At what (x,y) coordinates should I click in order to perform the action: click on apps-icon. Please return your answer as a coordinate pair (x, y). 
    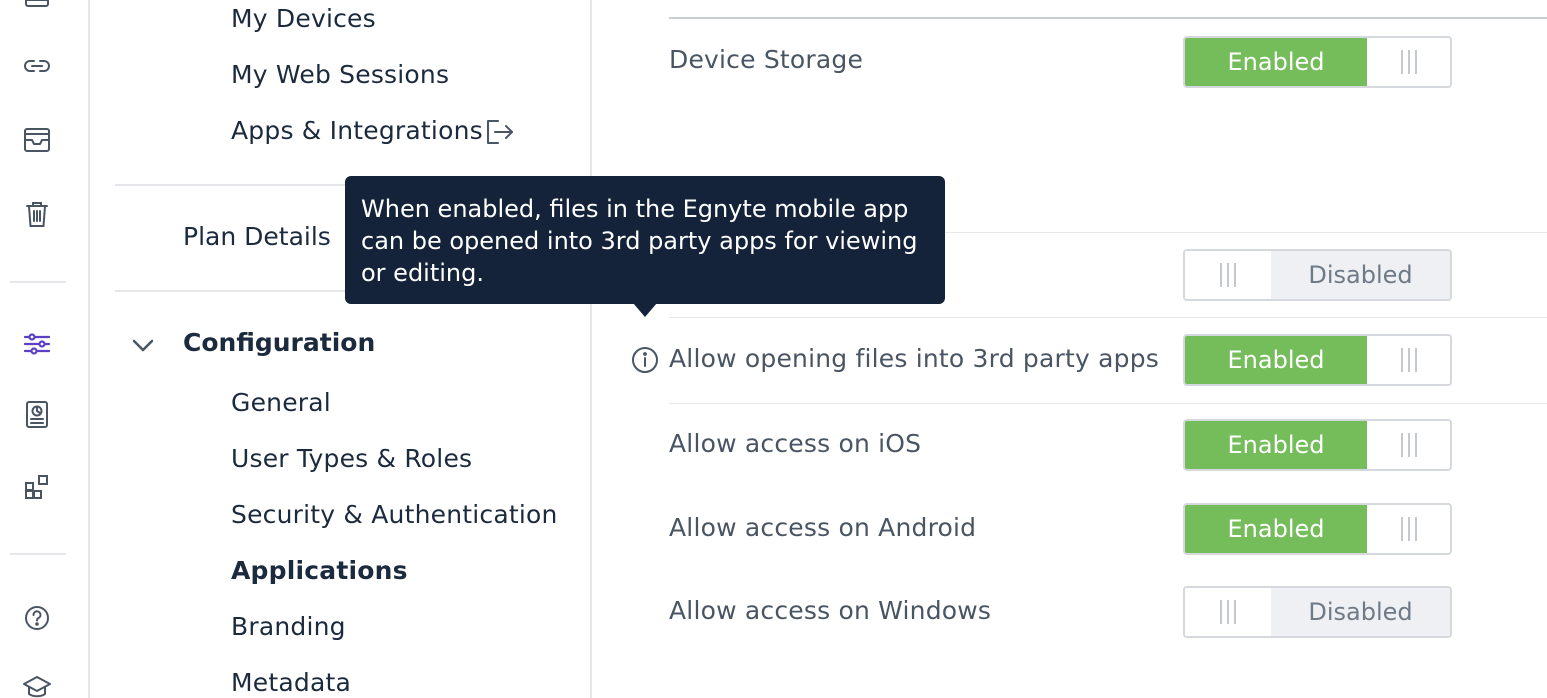
    Looking at the image, I should click on (37, 487).